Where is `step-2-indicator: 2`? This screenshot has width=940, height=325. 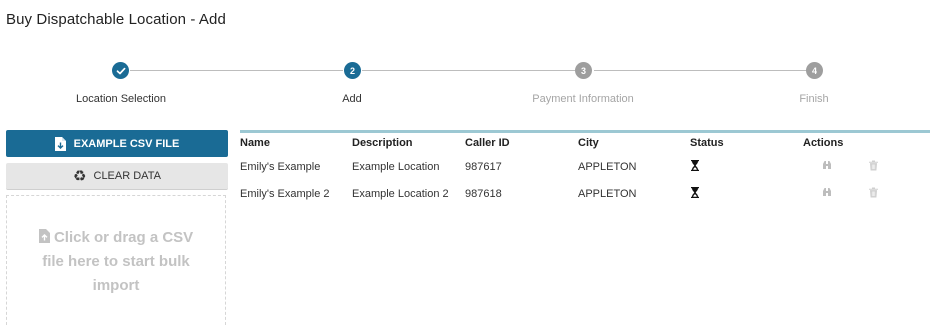 step-2-indicator: 2 is located at coordinates (352, 70).